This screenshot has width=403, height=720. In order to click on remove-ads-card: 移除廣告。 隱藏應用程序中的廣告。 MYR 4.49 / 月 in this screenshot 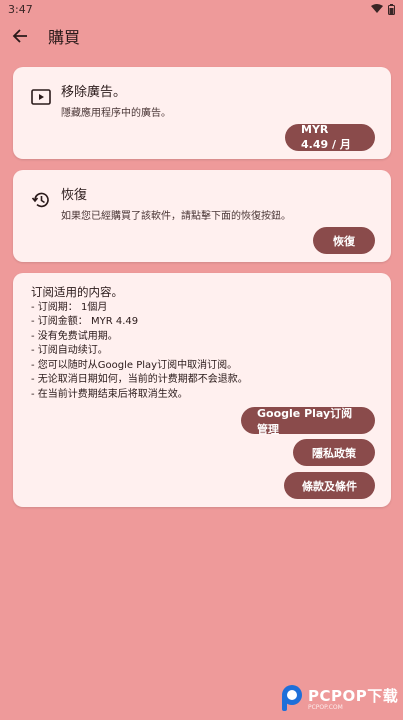, I will do `click(202, 113)`.